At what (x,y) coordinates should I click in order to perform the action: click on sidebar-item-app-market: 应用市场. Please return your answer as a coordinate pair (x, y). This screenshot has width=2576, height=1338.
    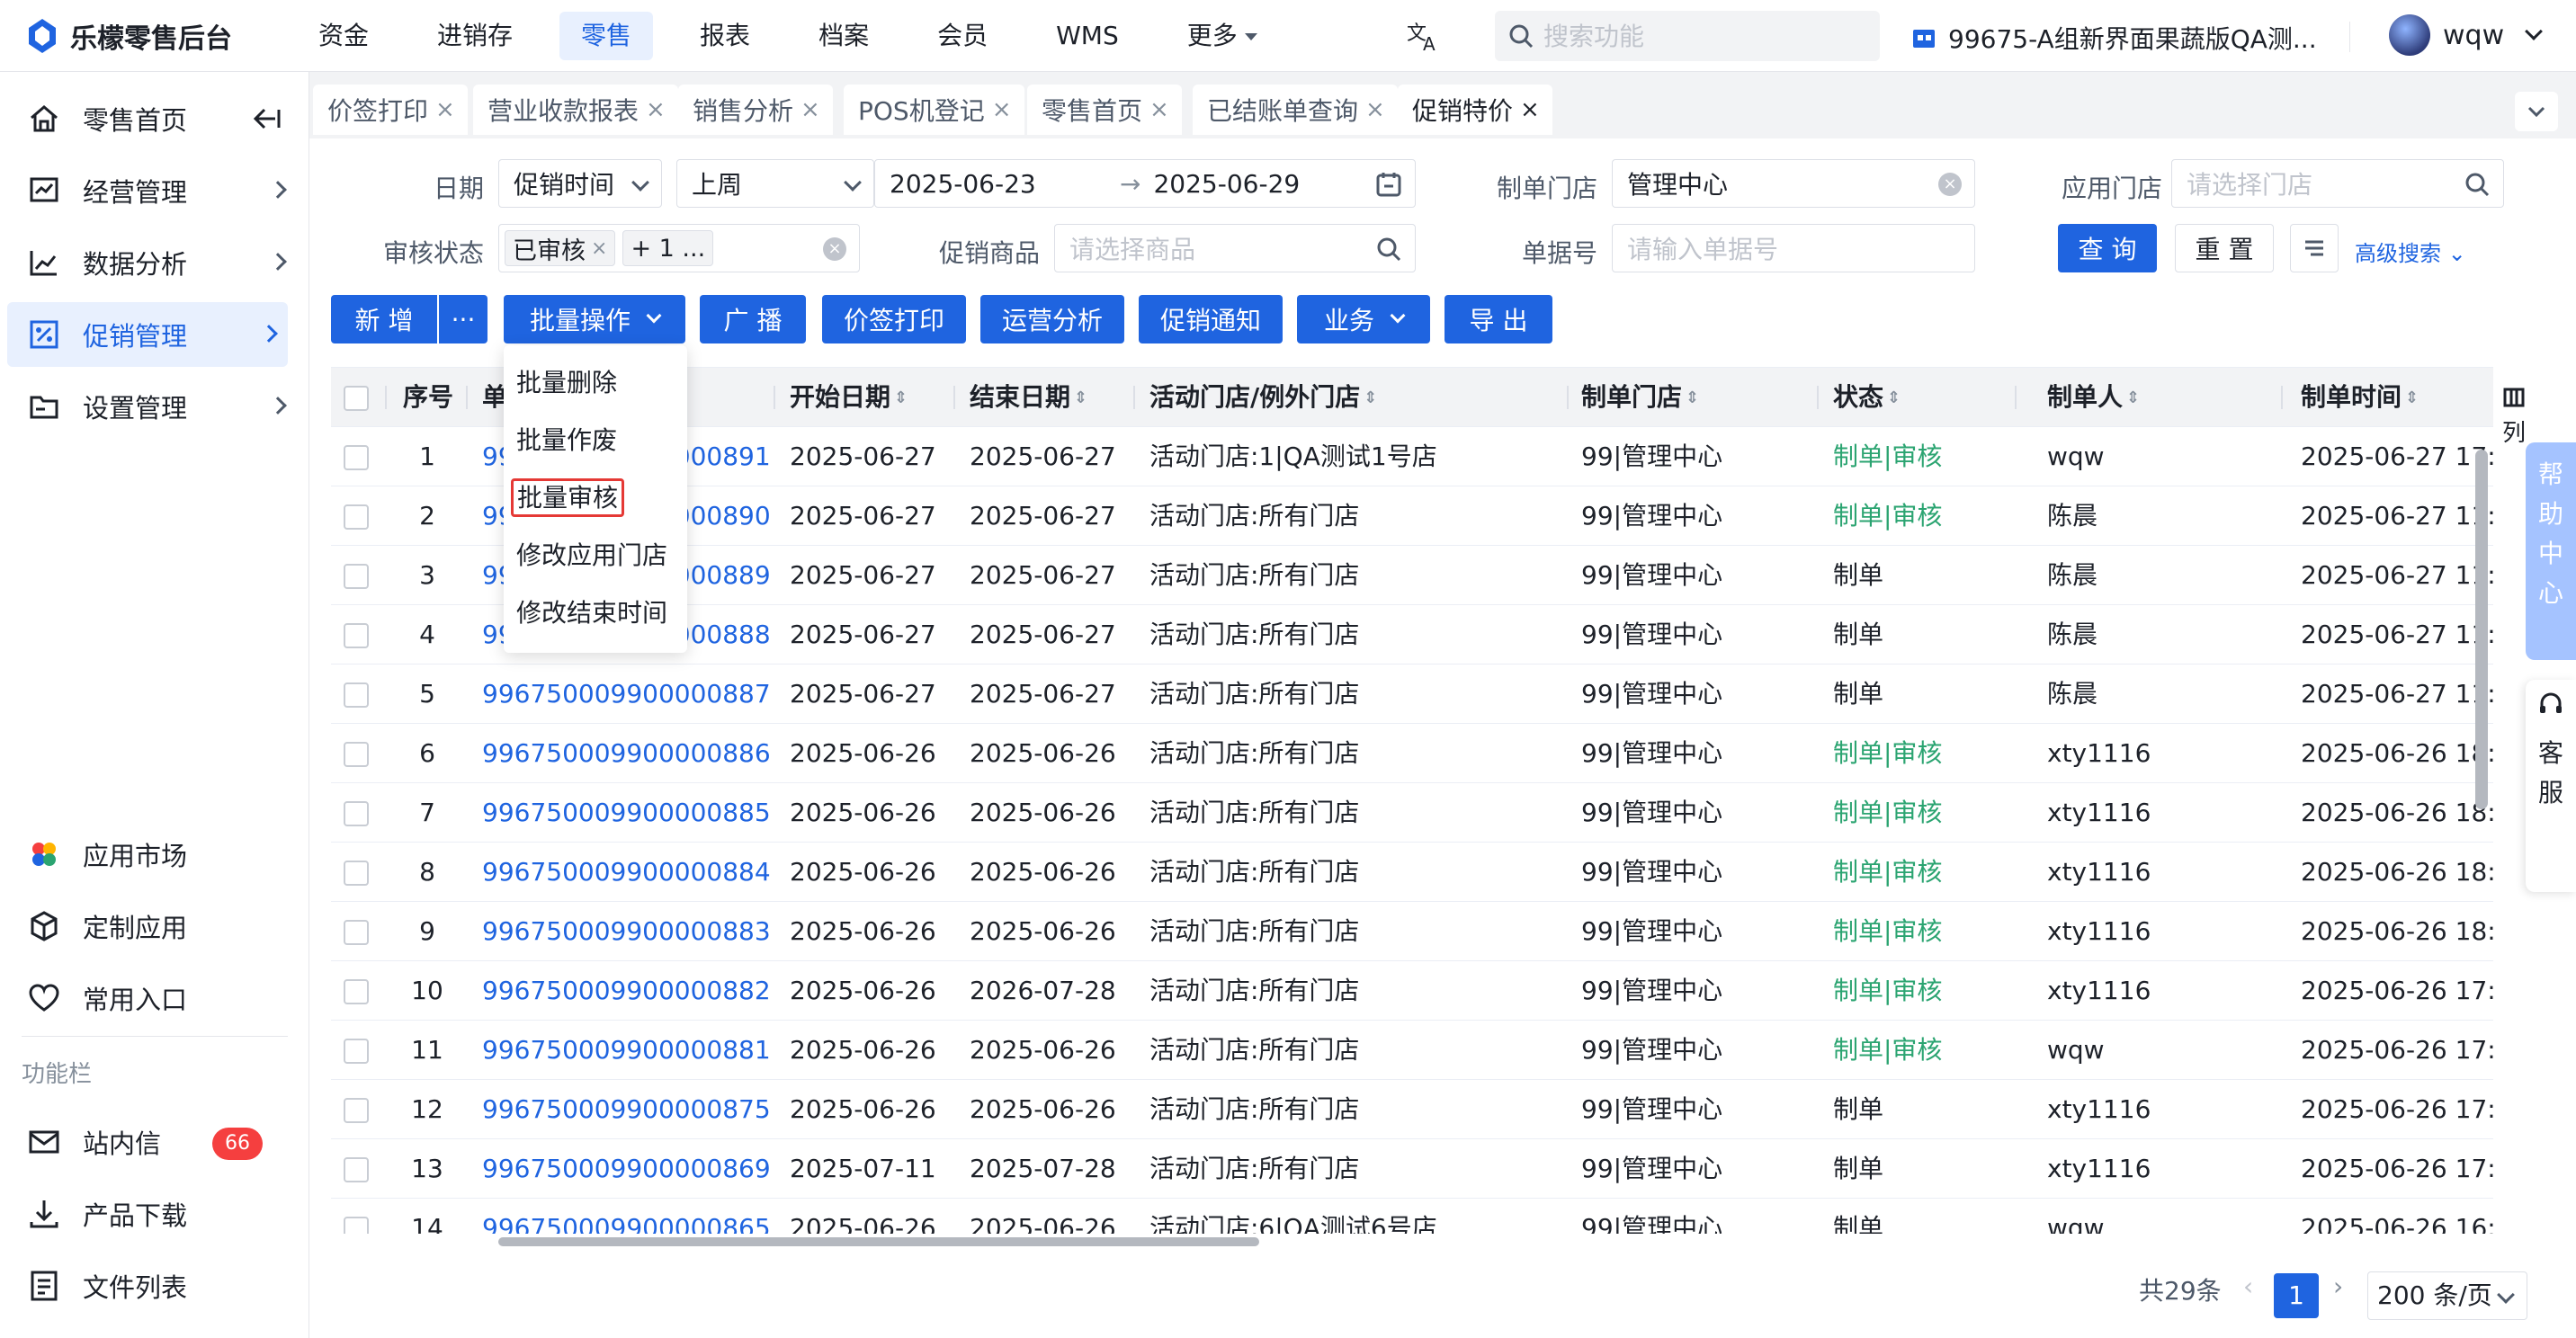
    Looking at the image, I should click on (154, 855).